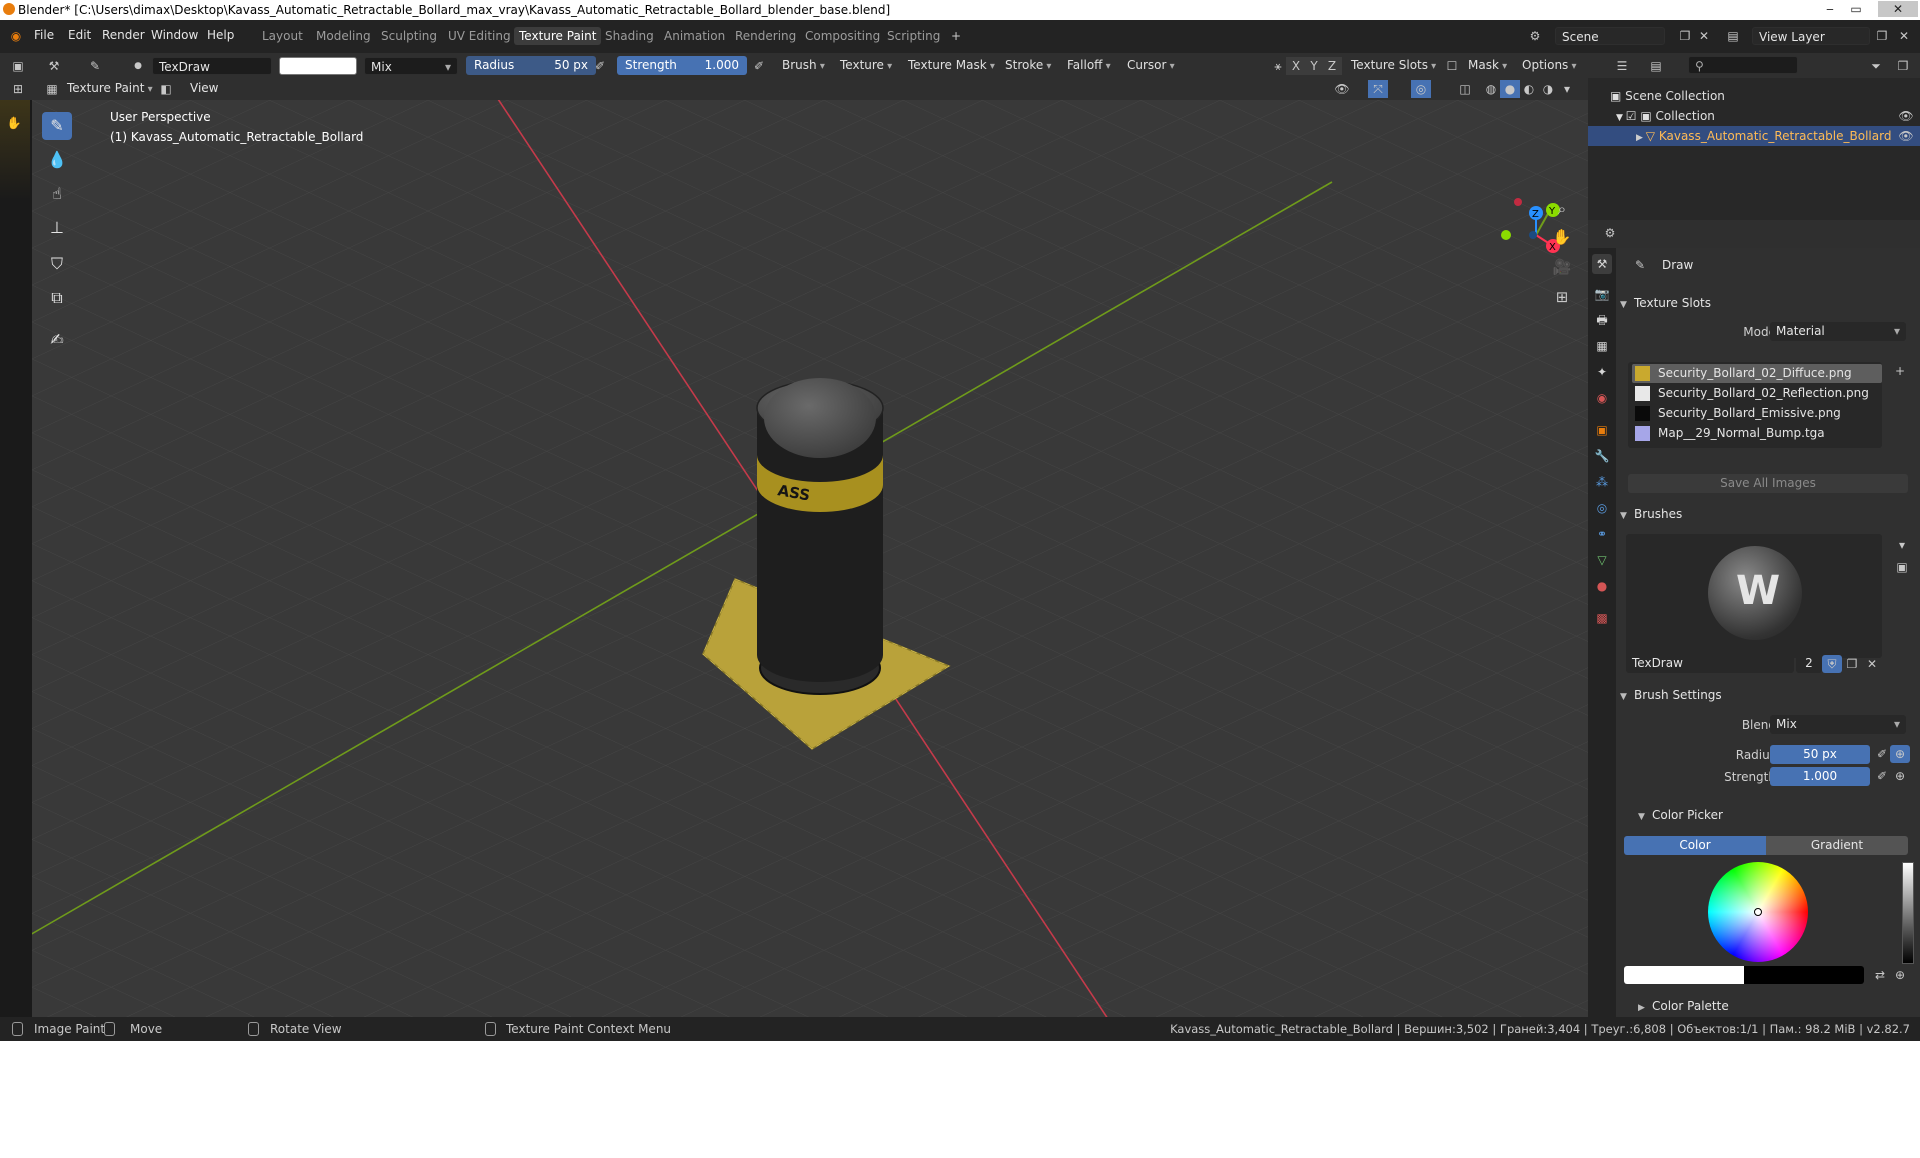  What do you see at coordinates (1535, 36) in the screenshot?
I see `scene-selector-icon: ⚙` at bounding box center [1535, 36].